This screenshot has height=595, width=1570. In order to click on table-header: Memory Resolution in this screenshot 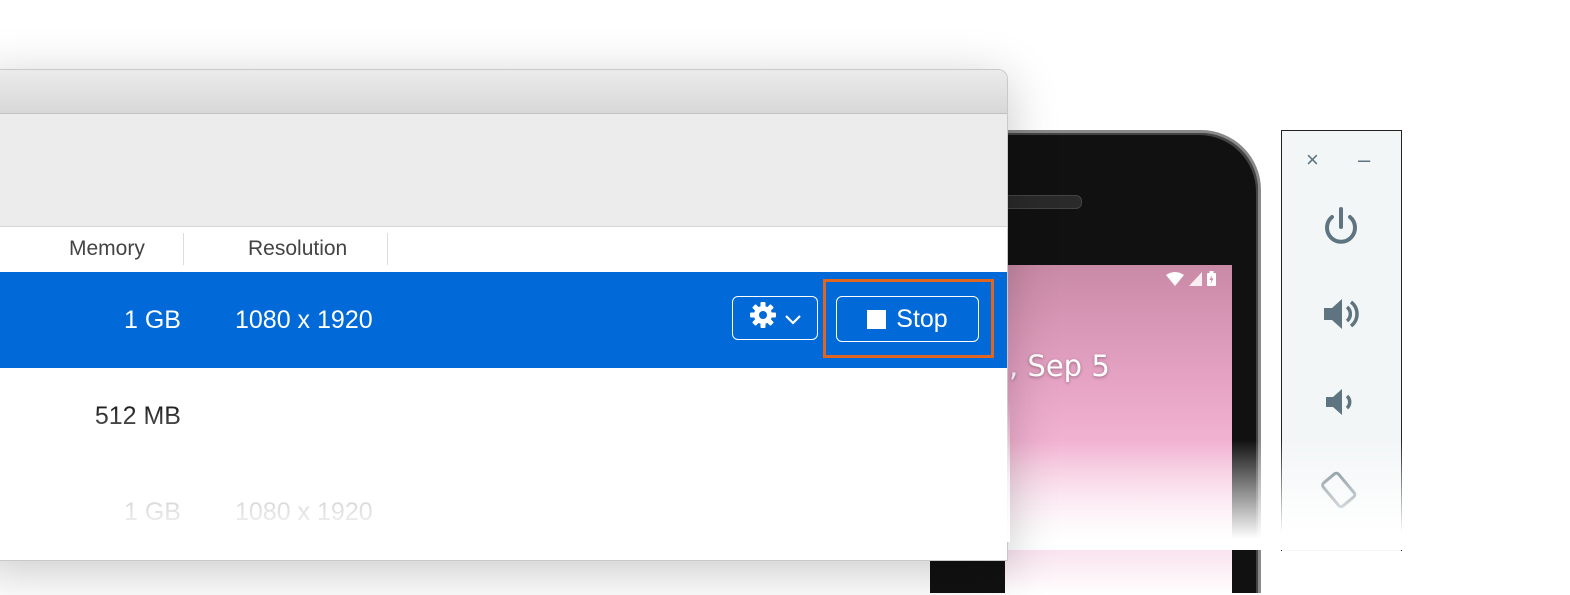, I will do `click(503, 249)`.